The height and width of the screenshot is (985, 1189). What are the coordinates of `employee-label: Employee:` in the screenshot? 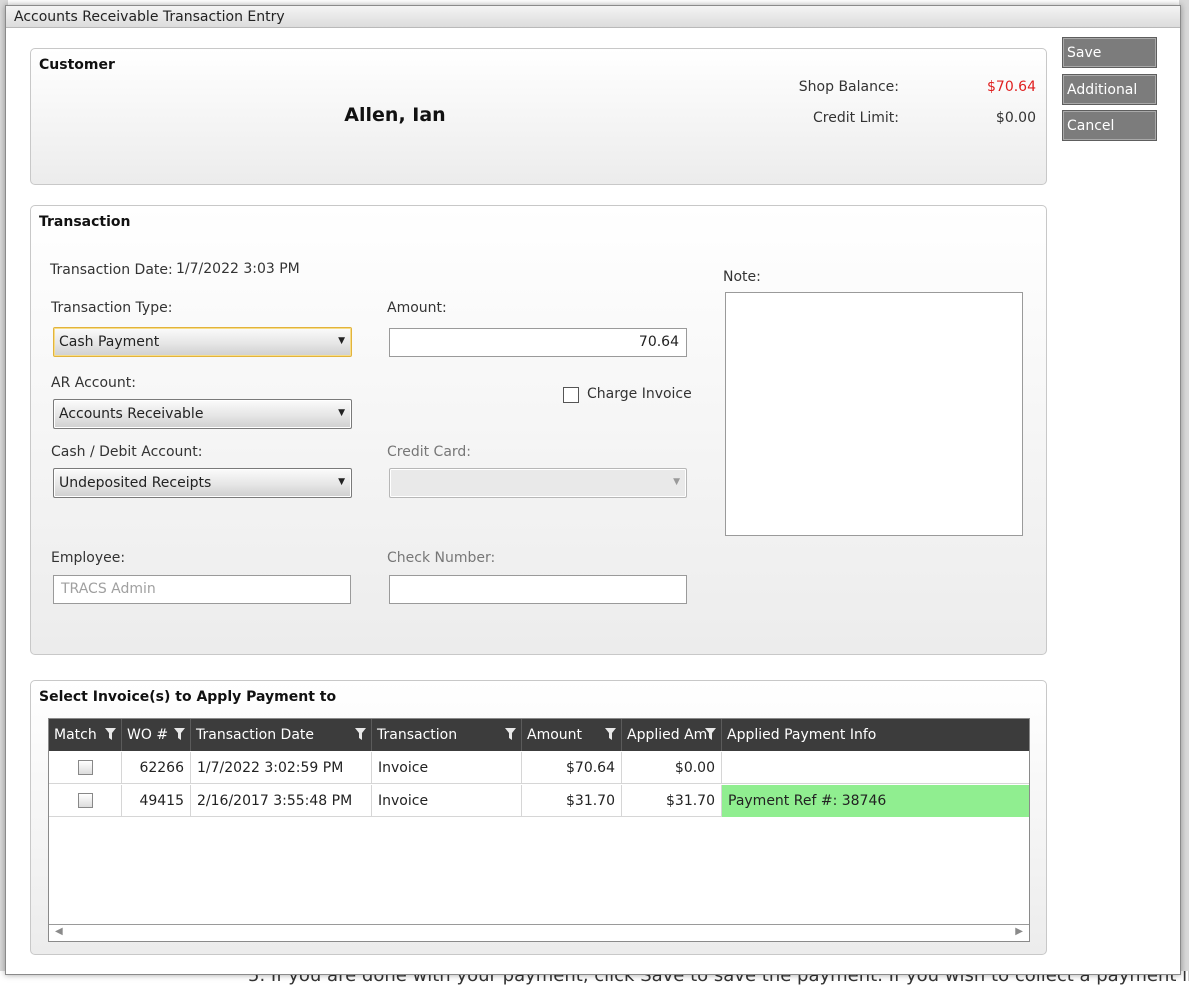 It's located at (88, 558).